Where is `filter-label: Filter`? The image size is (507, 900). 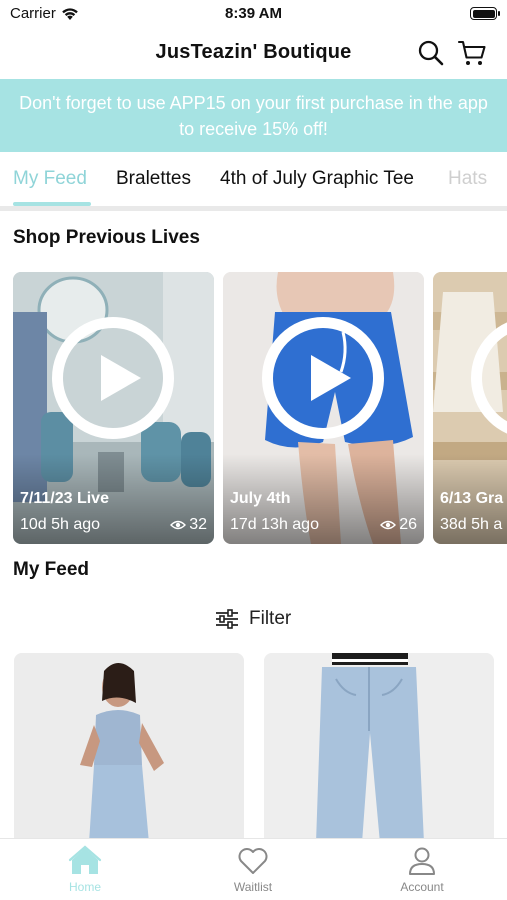 filter-label: Filter is located at coordinates (270, 618).